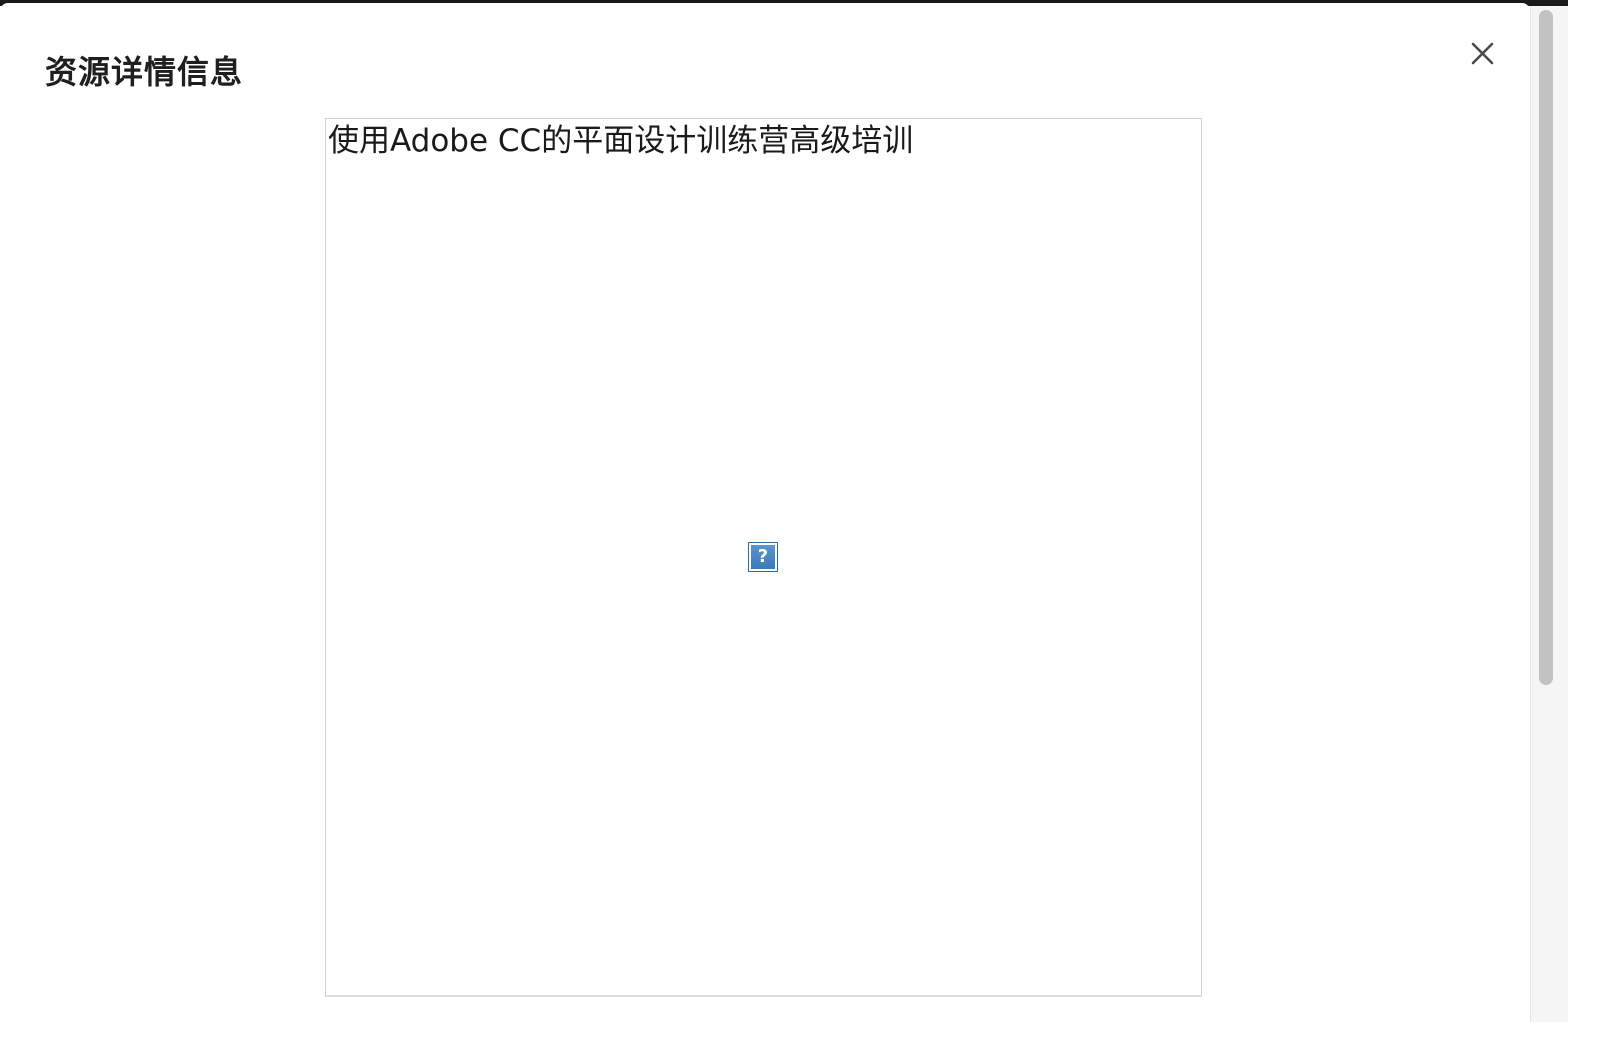 The height and width of the screenshot is (1044, 1602). Describe the element at coordinates (621, 141) in the screenshot. I see `preview-alt-text: 使用Adobe CC的平面设计训练营高级培训` at that location.